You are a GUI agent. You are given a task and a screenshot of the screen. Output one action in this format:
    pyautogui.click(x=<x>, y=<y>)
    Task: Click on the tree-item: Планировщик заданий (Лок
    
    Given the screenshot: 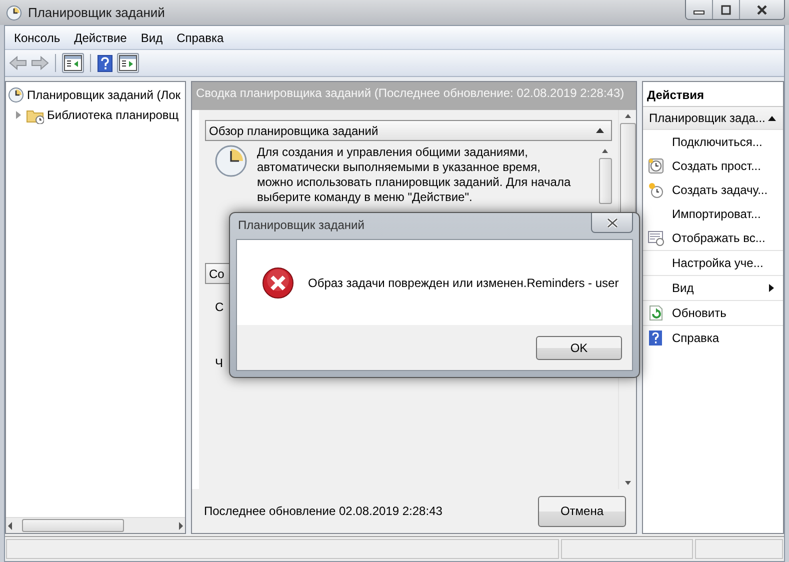 What is the action you would take?
    pyautogui.click(x=104, y=95)
    